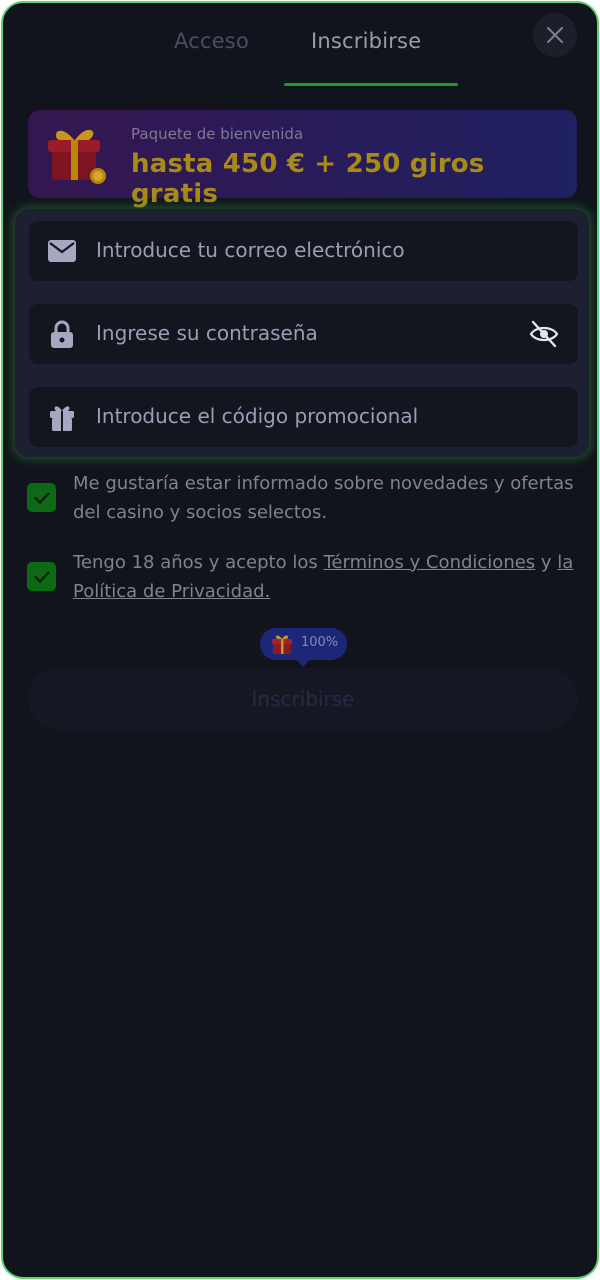 The image size is (600, 1280). Describe the element at coordinates (308, 179) in the screenshot. I see `banner-title: hasta 450 € + 250 giros gratis` at that location.